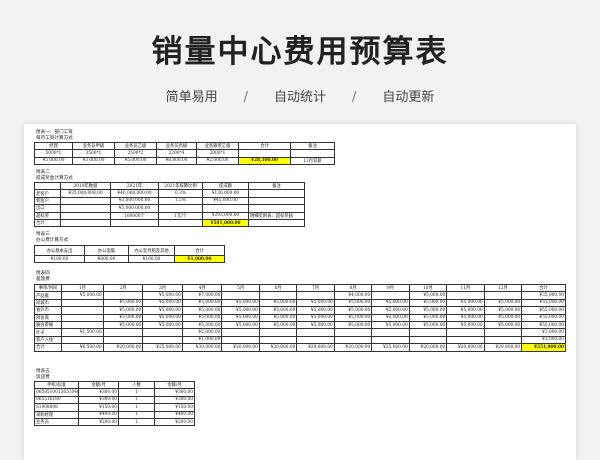 The height and width of the screenshot is (460, 600). I want to click on table-header-cell: 9月, so click(390, 288).